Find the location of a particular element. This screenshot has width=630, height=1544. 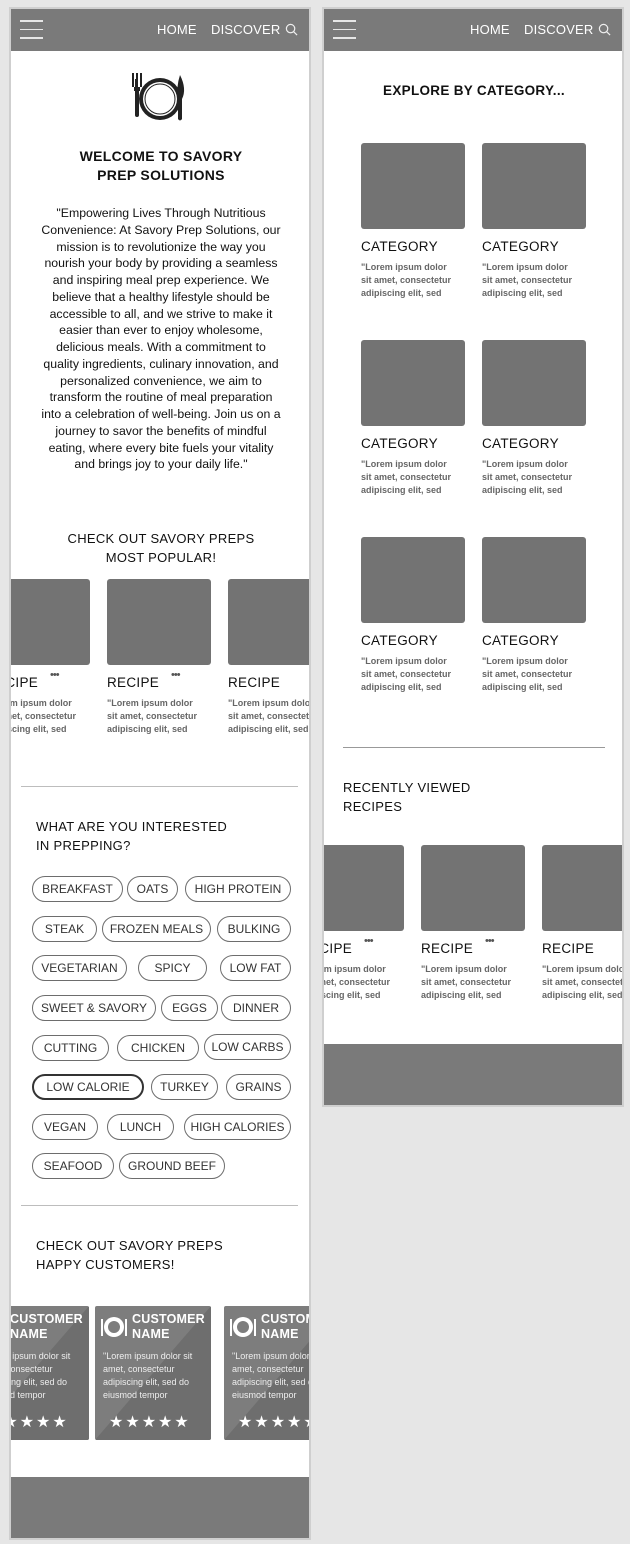

tag-chip: HIGH PROTEIN is located at coordinates (238, 889).